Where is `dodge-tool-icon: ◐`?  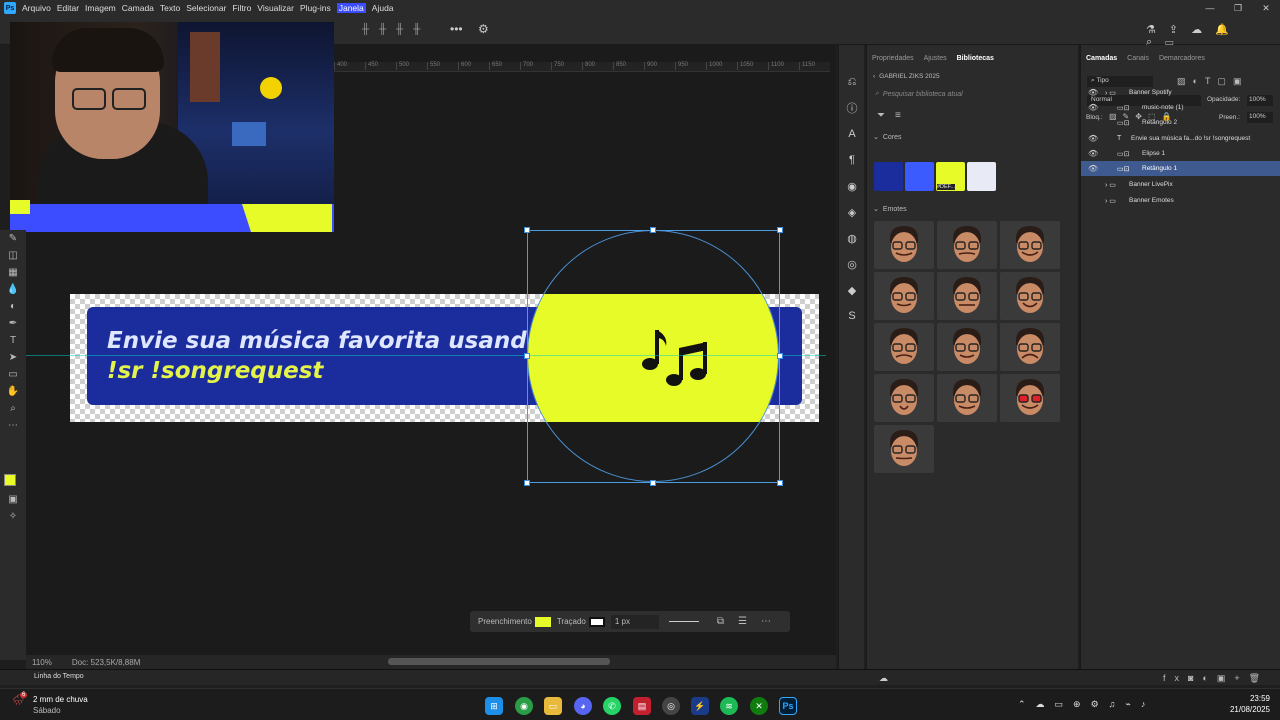 dodge-tool-icon: ◐ is located at coordinates (13, 306).